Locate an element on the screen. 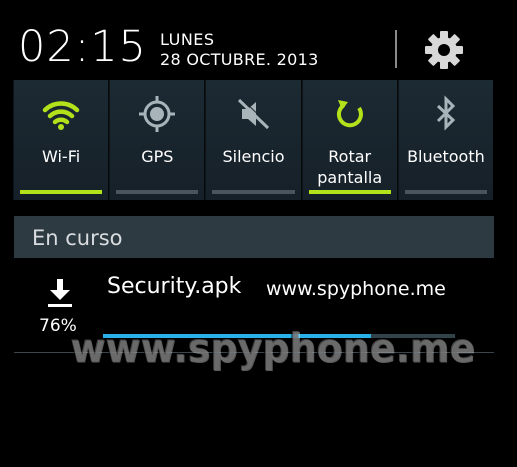  section-title: En curso is located at coordinates (77, 238).